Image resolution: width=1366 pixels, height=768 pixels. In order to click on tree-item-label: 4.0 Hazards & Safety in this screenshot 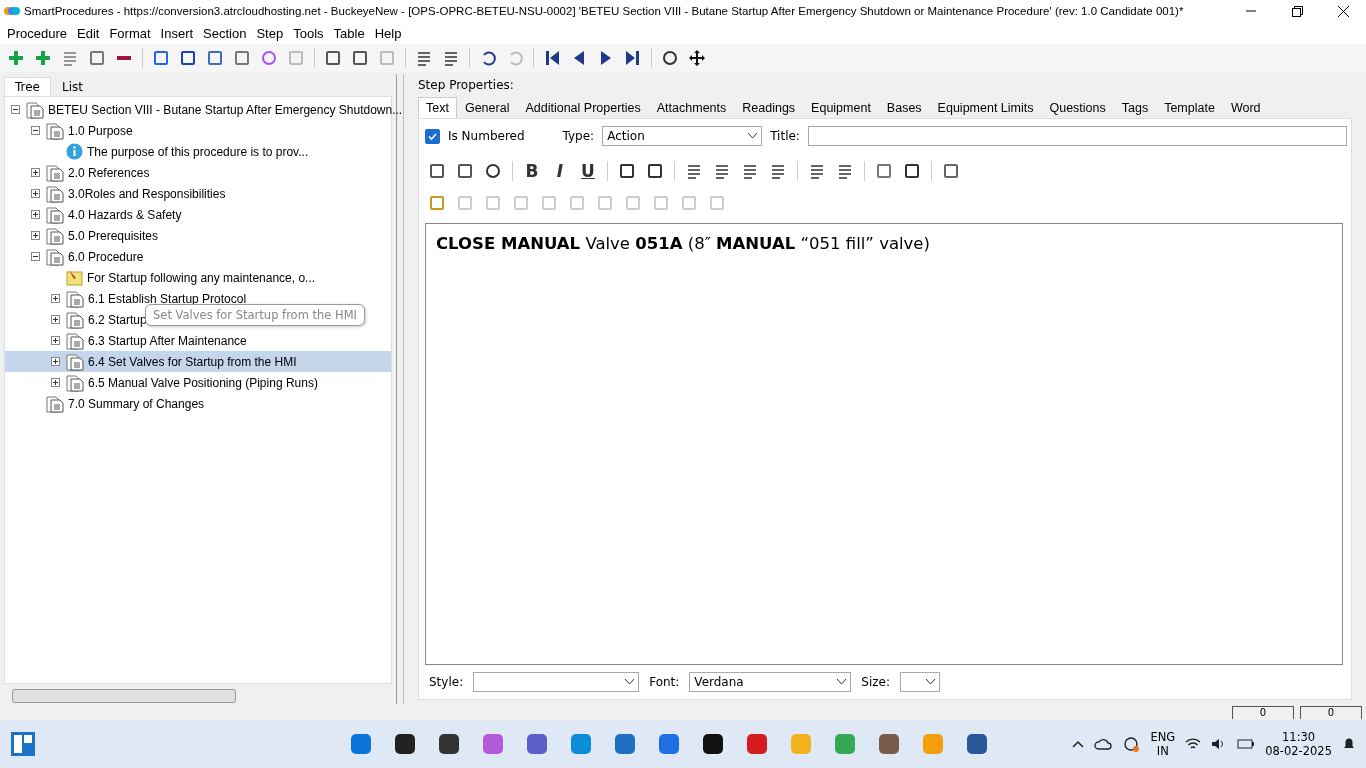, I will do `click(125, 214)`.